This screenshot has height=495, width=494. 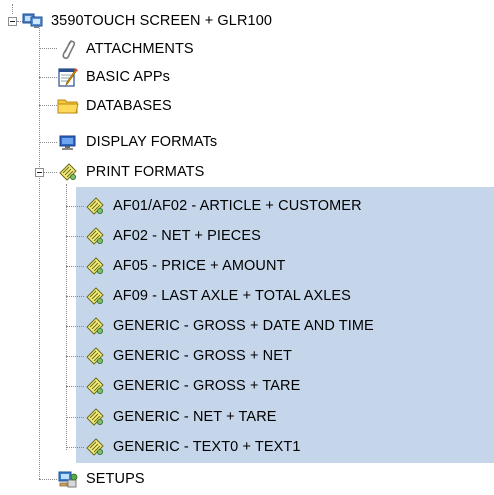 What do you see at coordinates (162, 21) in the screenshot?
I see `root-label: 3590TOUCH SCREEN + GLR100` at bounding box center [162, 21].